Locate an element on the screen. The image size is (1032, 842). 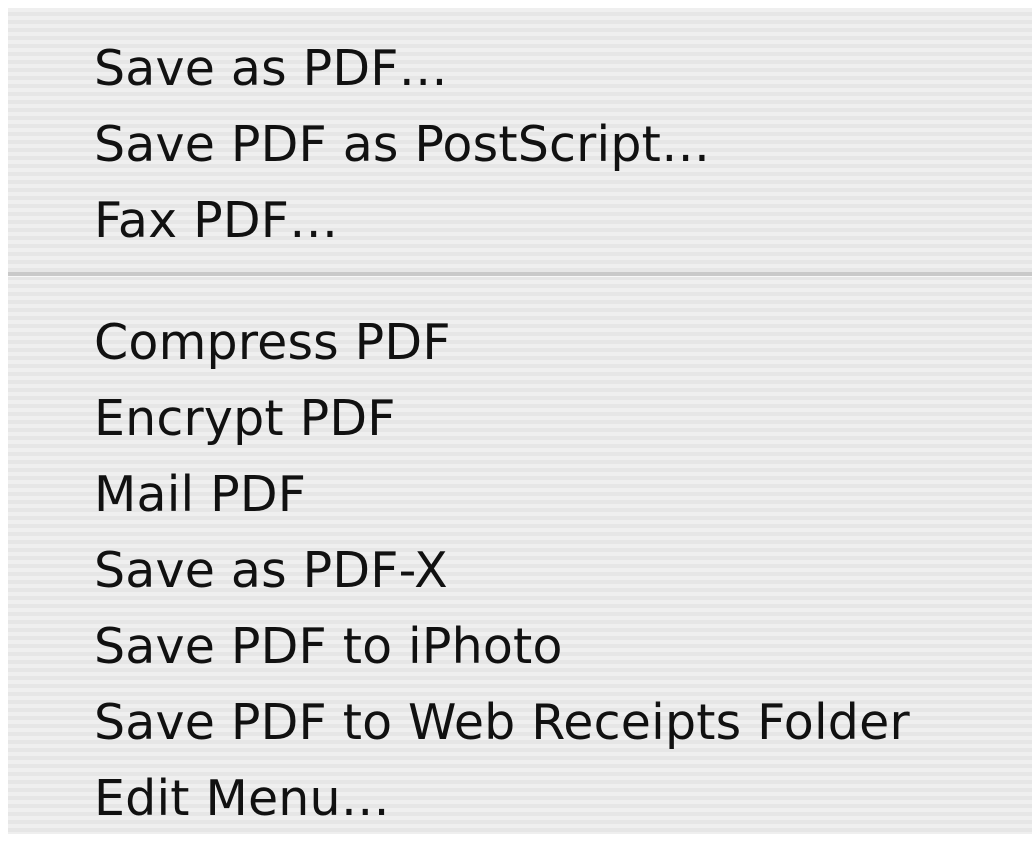
menu-item-save-as-pdf-x: Save as PDF-X is located at coordinates (271, 571).